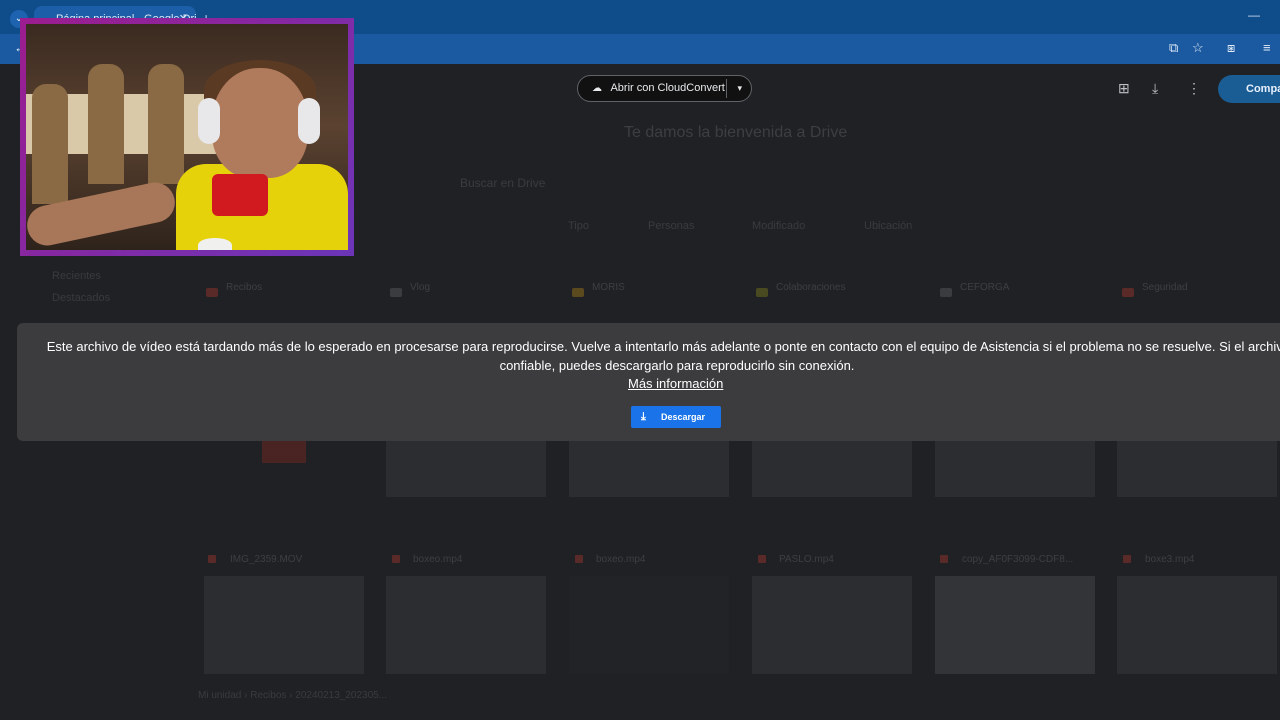  Describe the element at coordinates (1173, 48) in the screenshot. I see `cast-icon: ⧉` at that location.